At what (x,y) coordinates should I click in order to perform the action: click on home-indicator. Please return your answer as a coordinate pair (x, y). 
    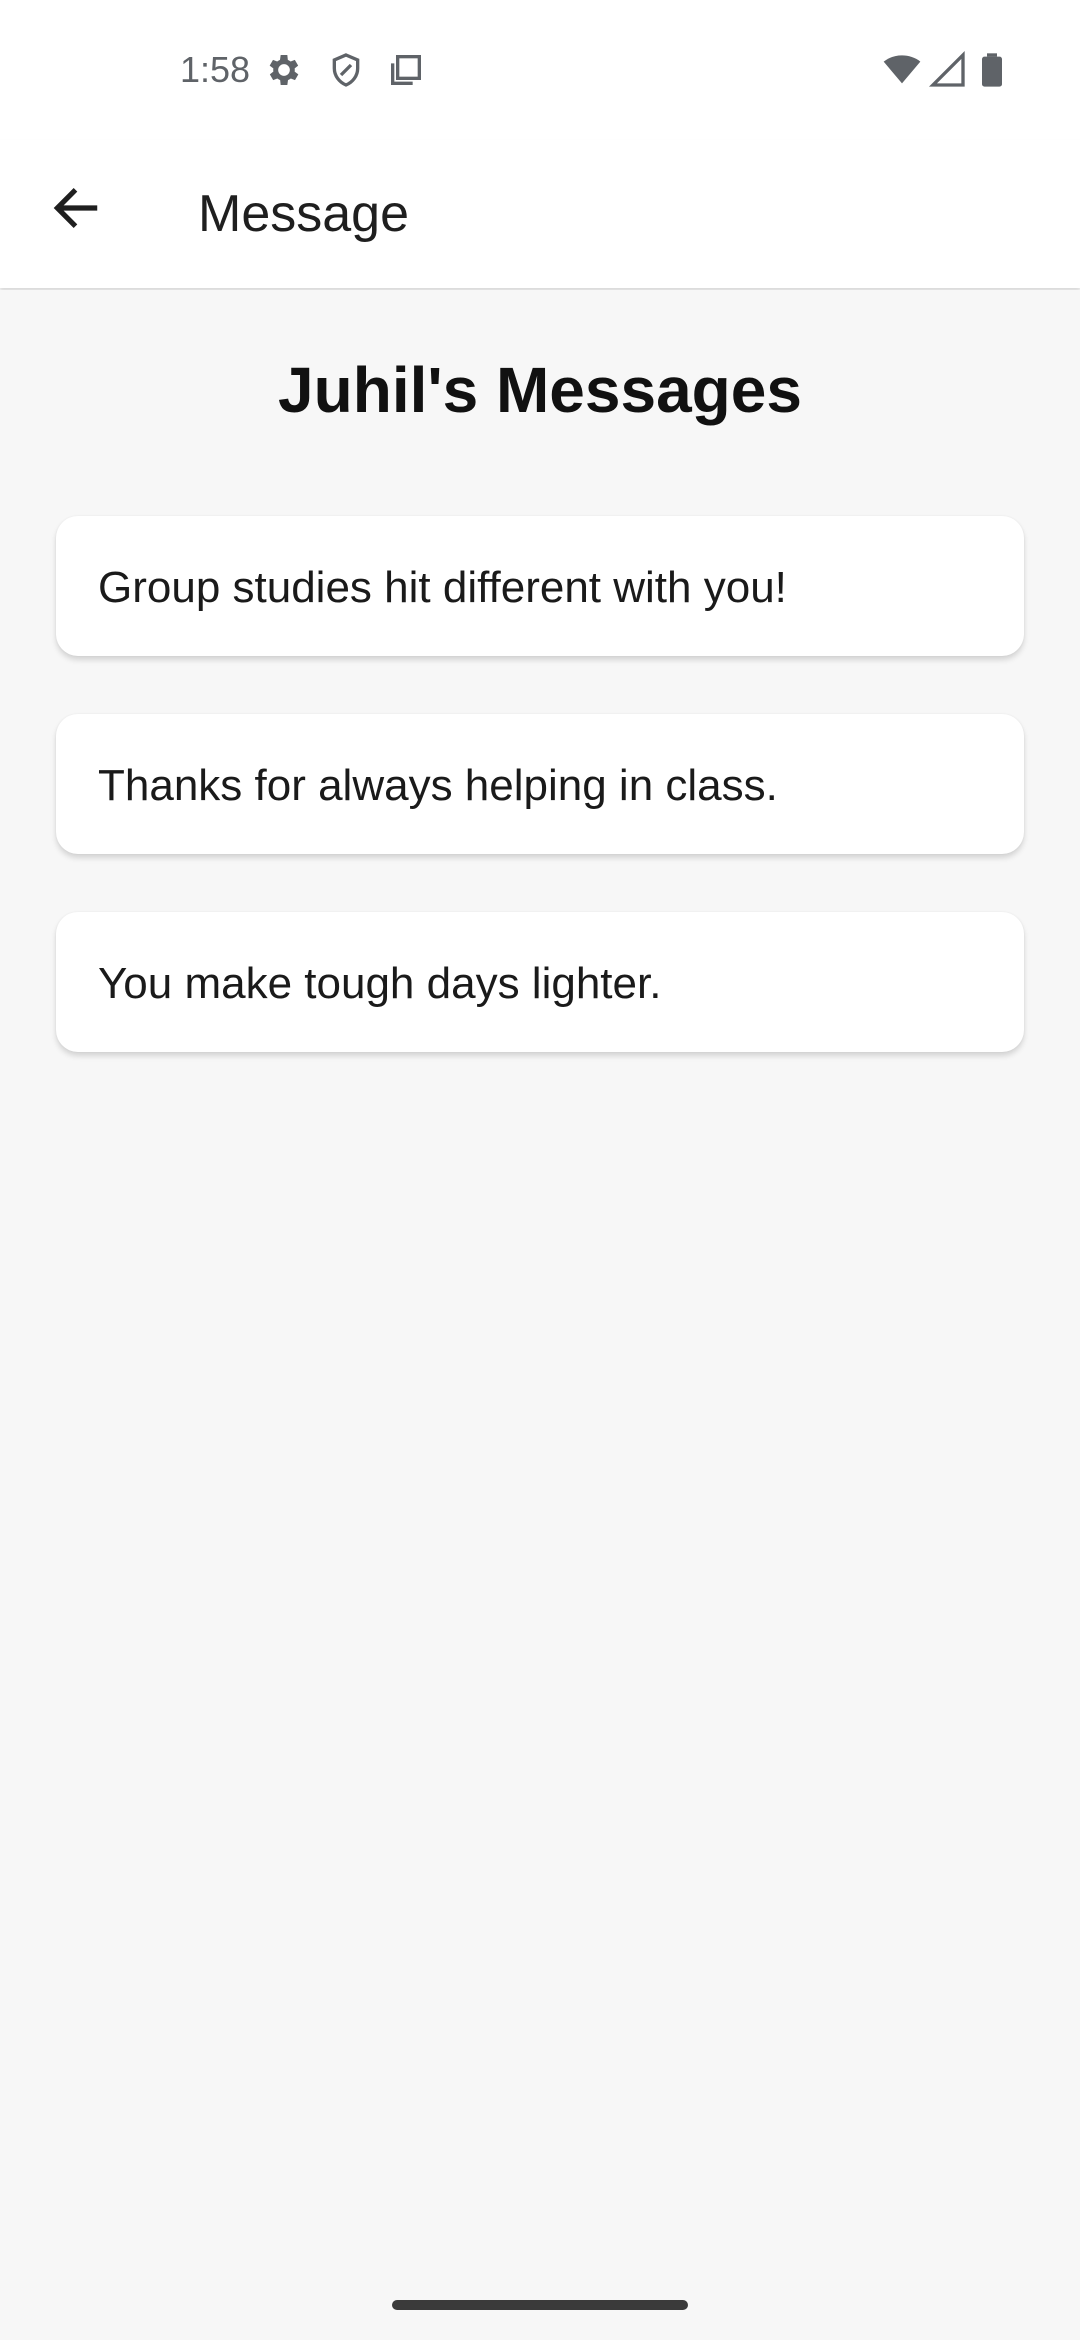
    Looking at the image, I should click on (540, 2305).